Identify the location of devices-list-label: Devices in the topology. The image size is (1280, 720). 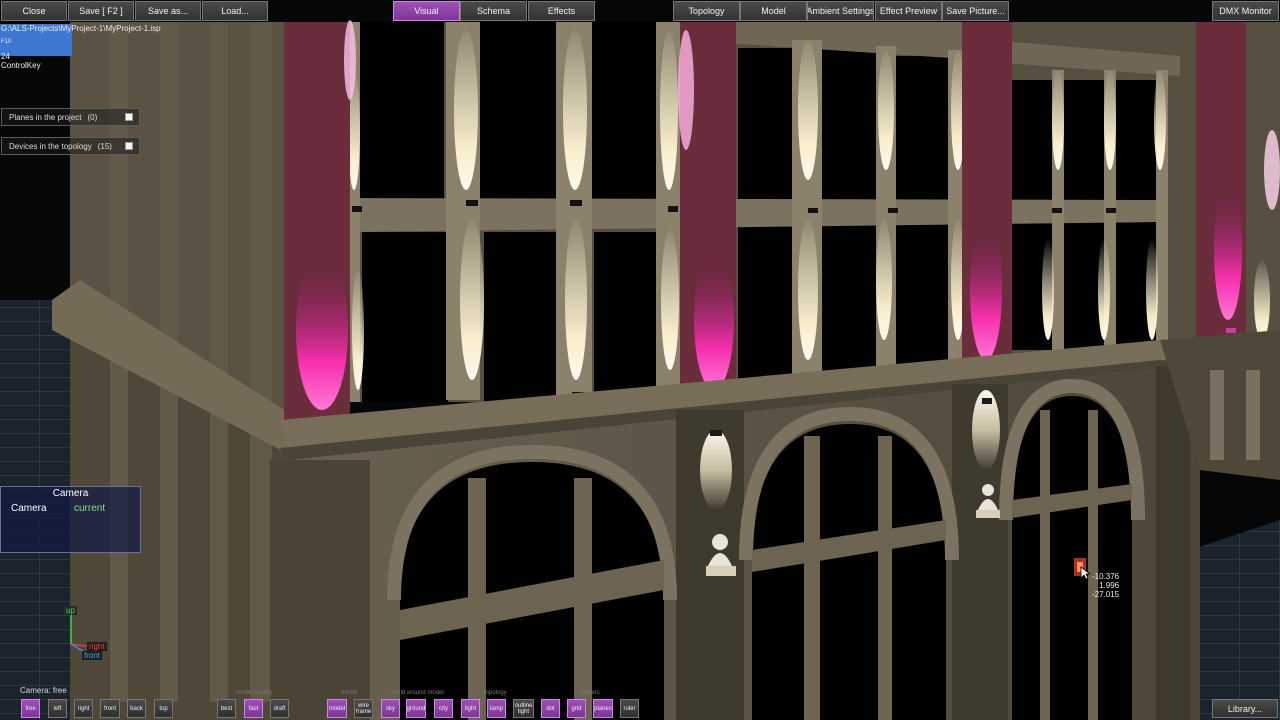
(50, 146).